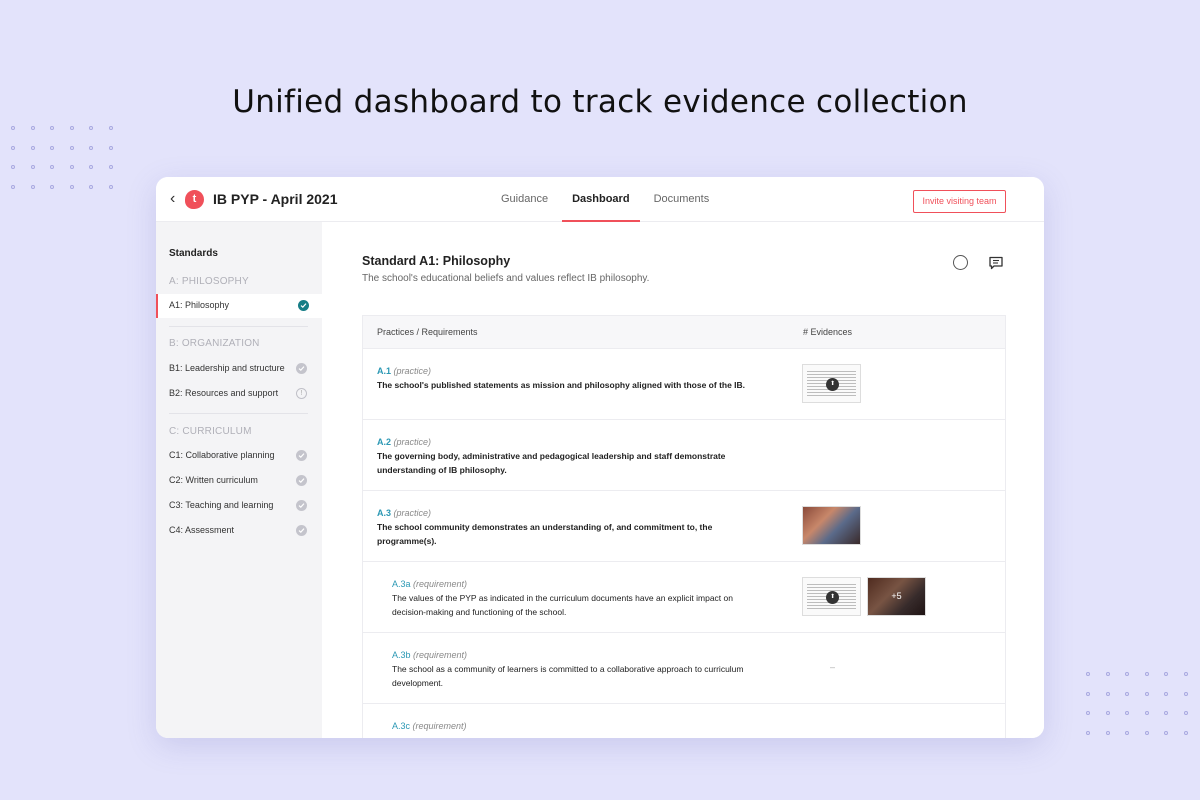 This screenshot has height=800, width=1200. What do you see at coordinates (222, 455) in the screenshot?
I see `sidebar-item-label: C1: Collaborative planning` at bounding box center [222, 455].